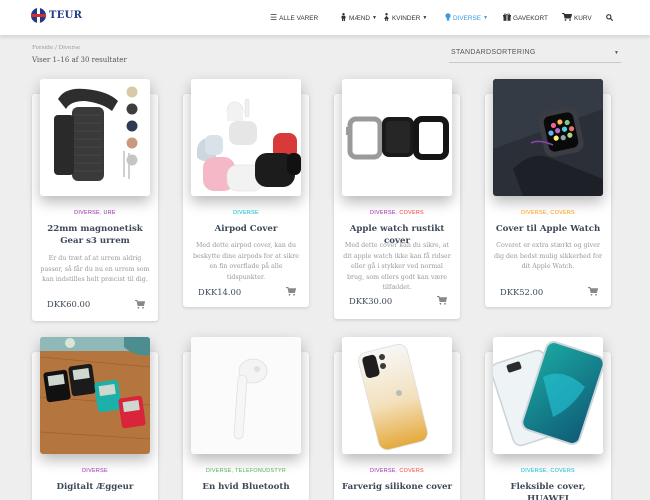 This screenshot has height=500, width=650. I want to click on man-icon, so click(343, 18).